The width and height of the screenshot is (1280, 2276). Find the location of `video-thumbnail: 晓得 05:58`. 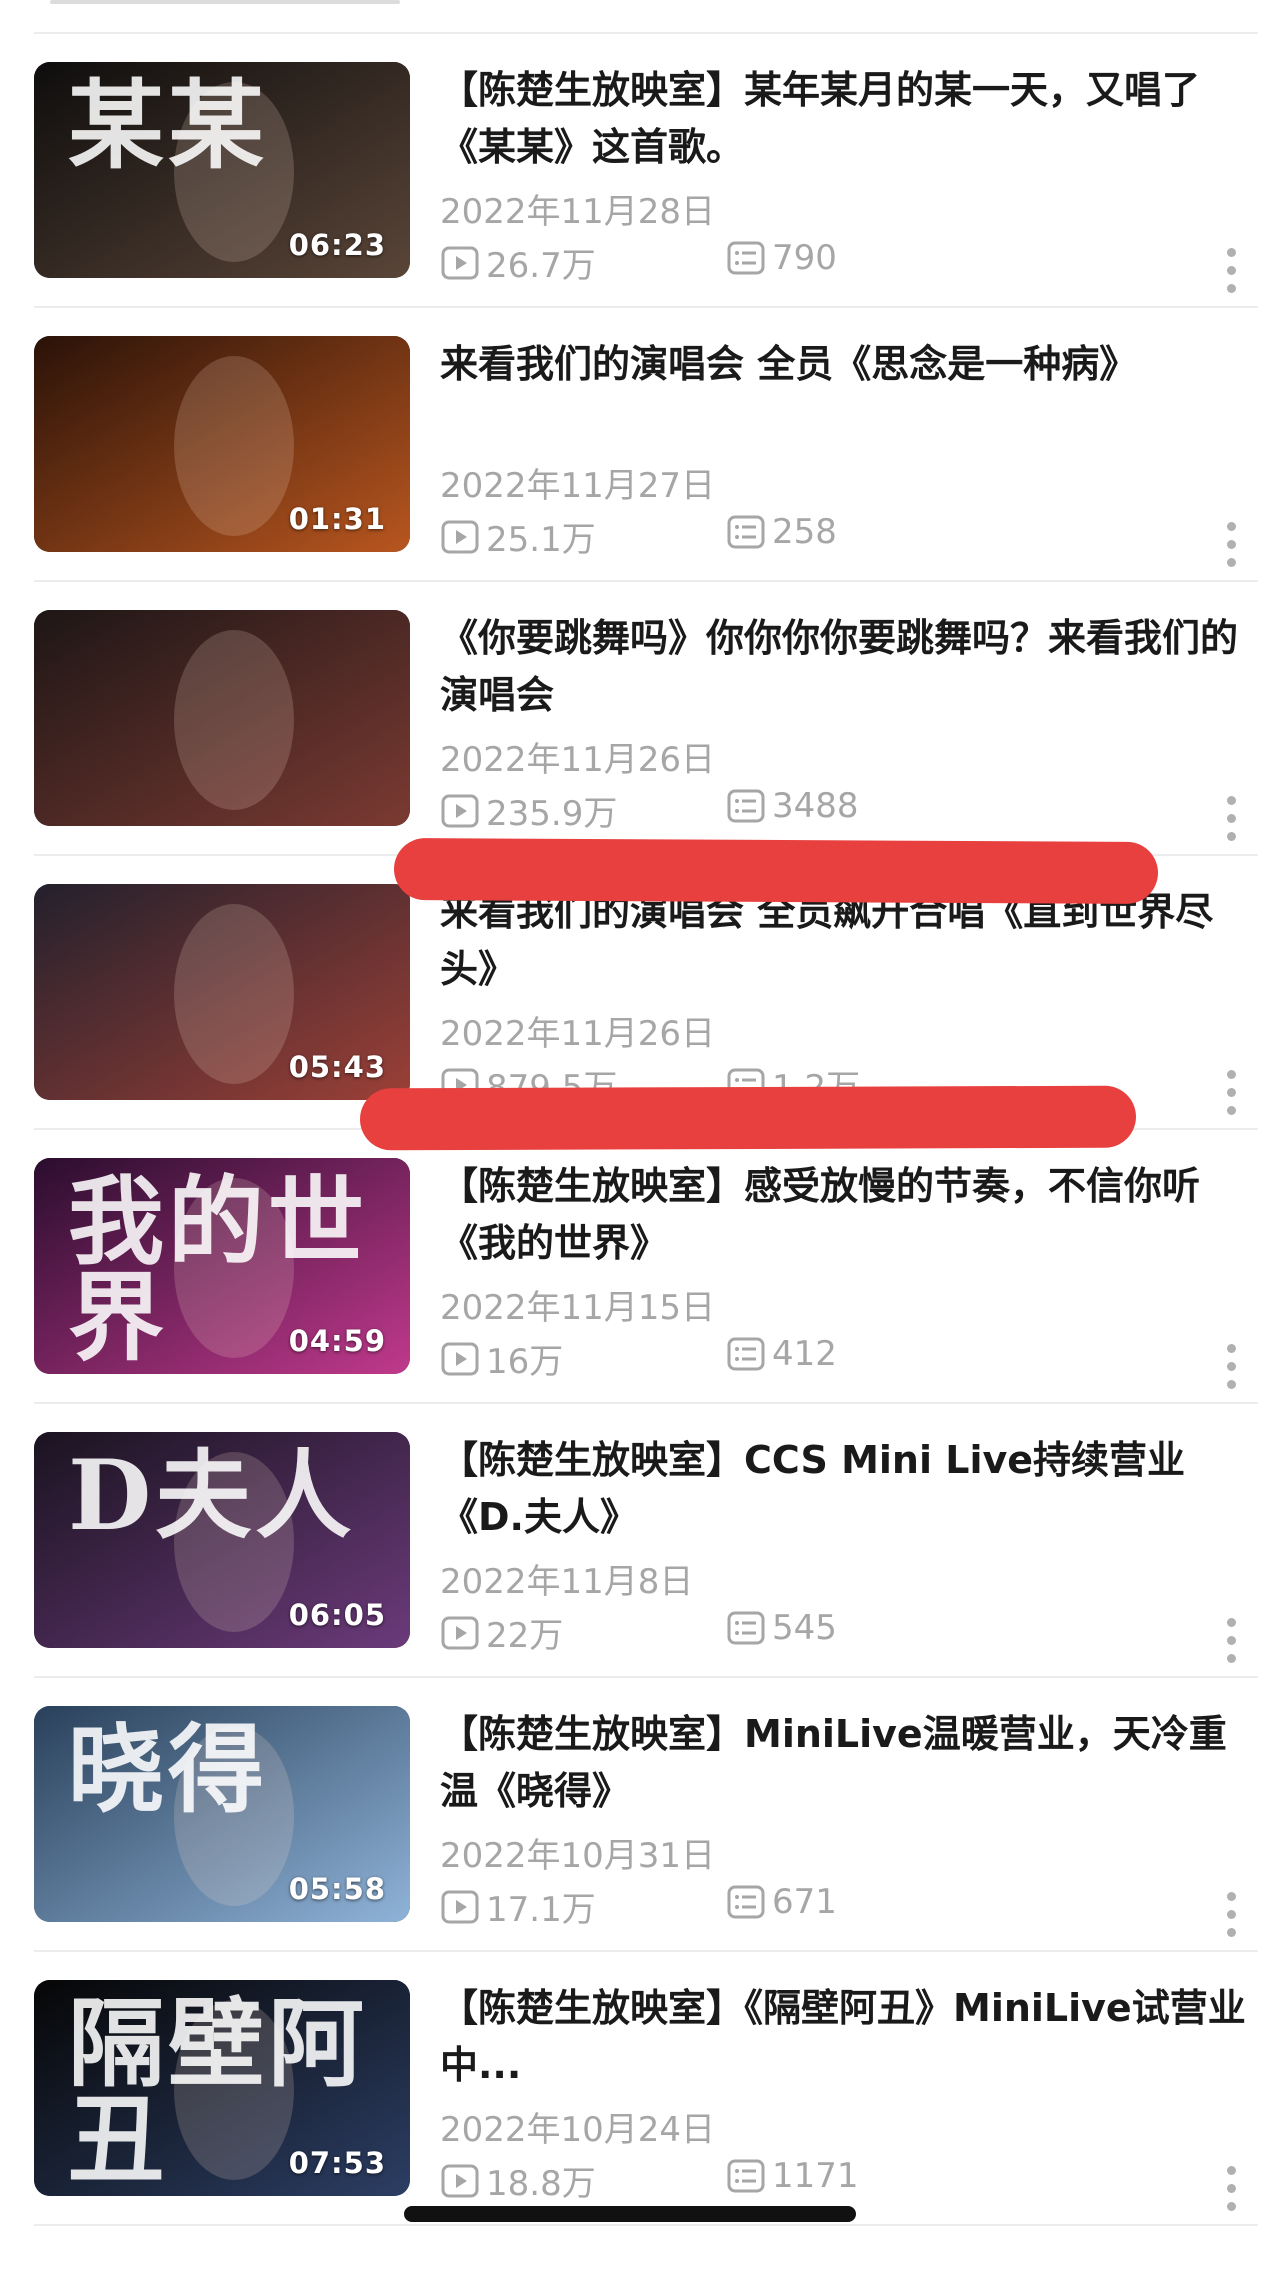

video-thumbnail: 晓得 05:58 is located at coordinates (222, 1814).